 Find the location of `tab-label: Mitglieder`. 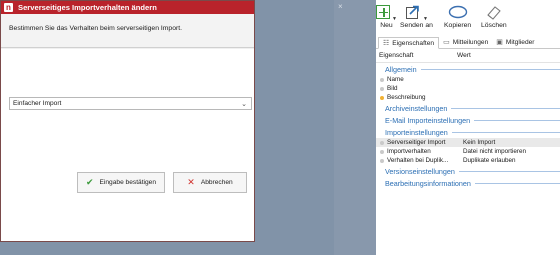

tab-label: Mitglieder is located at coordinates (520, 42).